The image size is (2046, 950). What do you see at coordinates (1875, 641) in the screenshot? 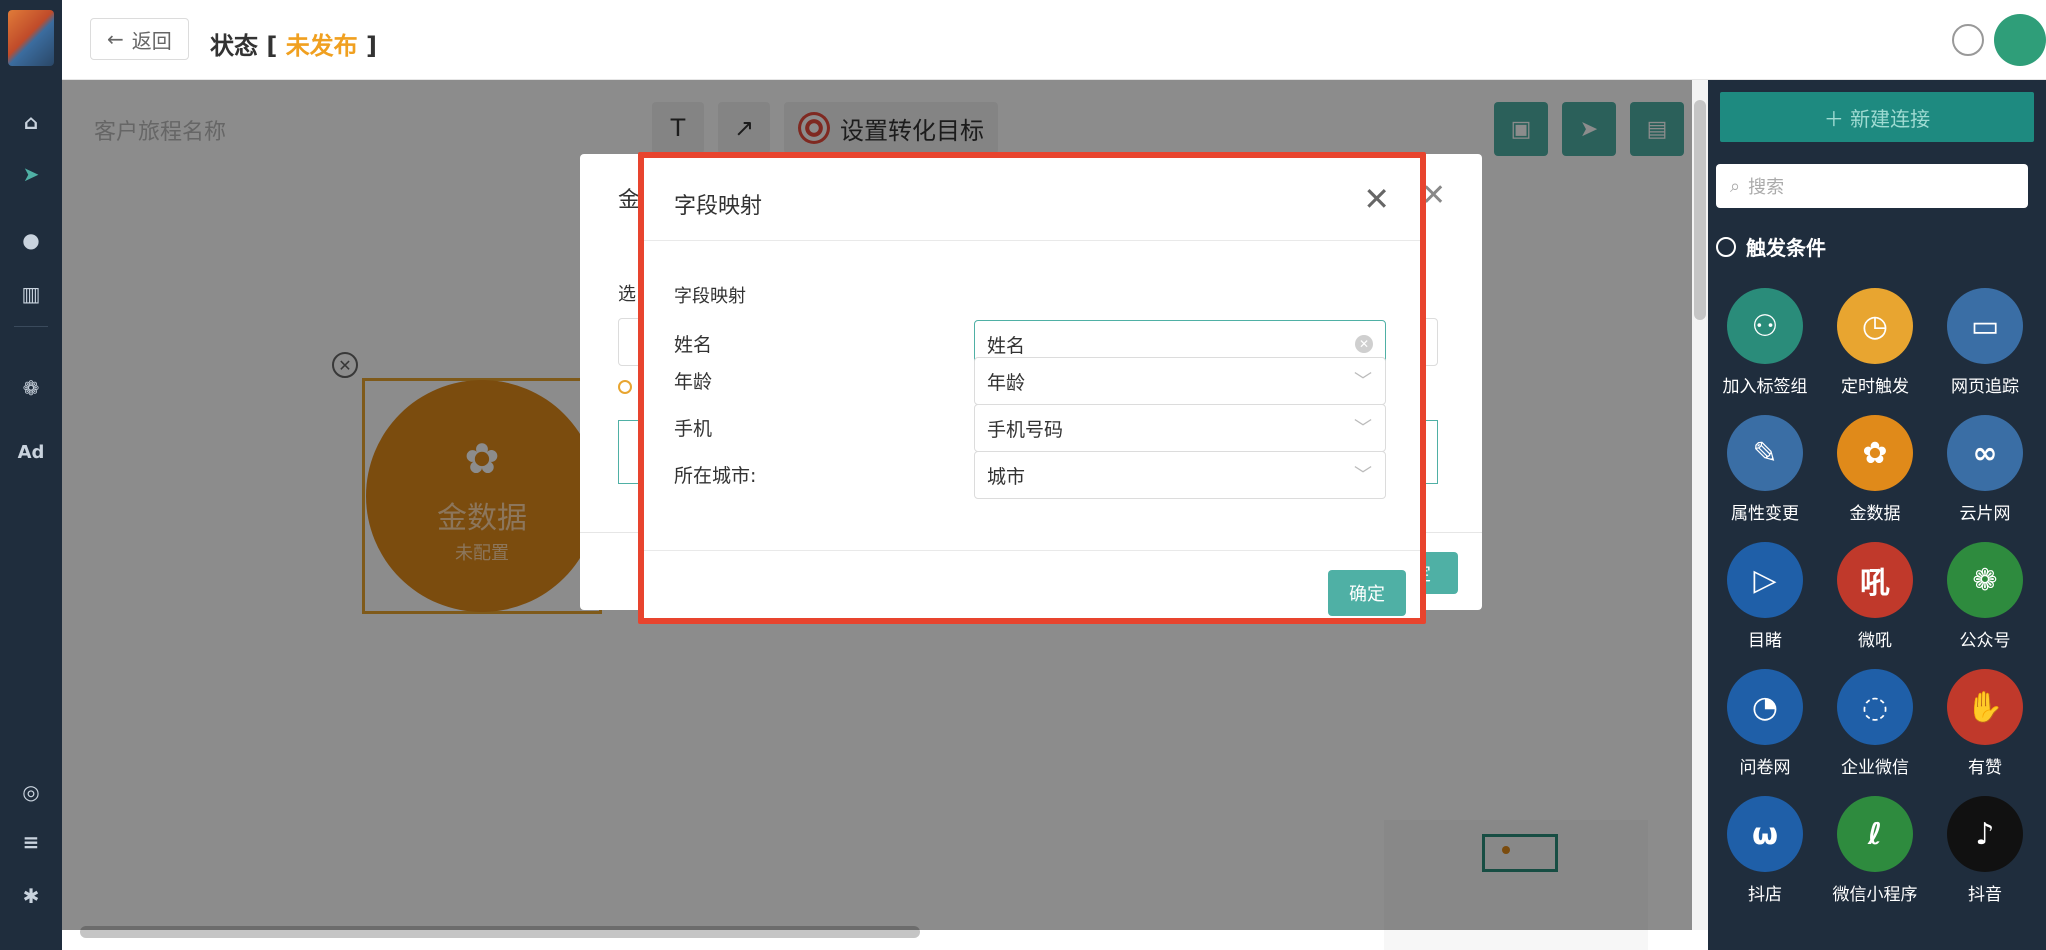
I see `trigger-item-label: 微吼` at bounding box center [1875, 641].